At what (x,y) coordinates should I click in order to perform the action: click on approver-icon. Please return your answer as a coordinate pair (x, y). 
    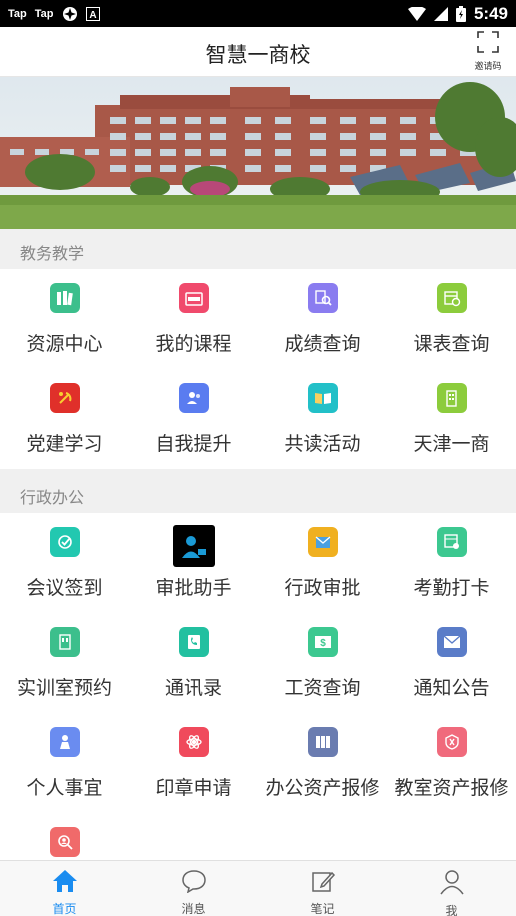
    Looking at the image, I should click on (193, 546).